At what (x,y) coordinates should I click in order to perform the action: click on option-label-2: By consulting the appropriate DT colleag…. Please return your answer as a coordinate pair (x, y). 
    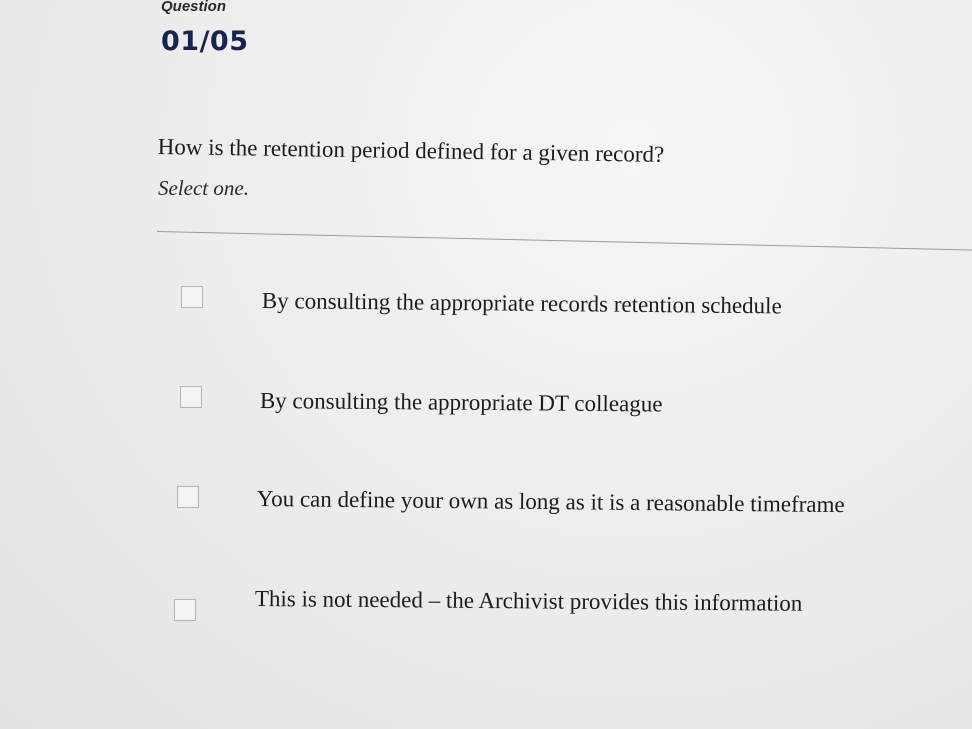
    Looking at the image, I should click on (461, 403).